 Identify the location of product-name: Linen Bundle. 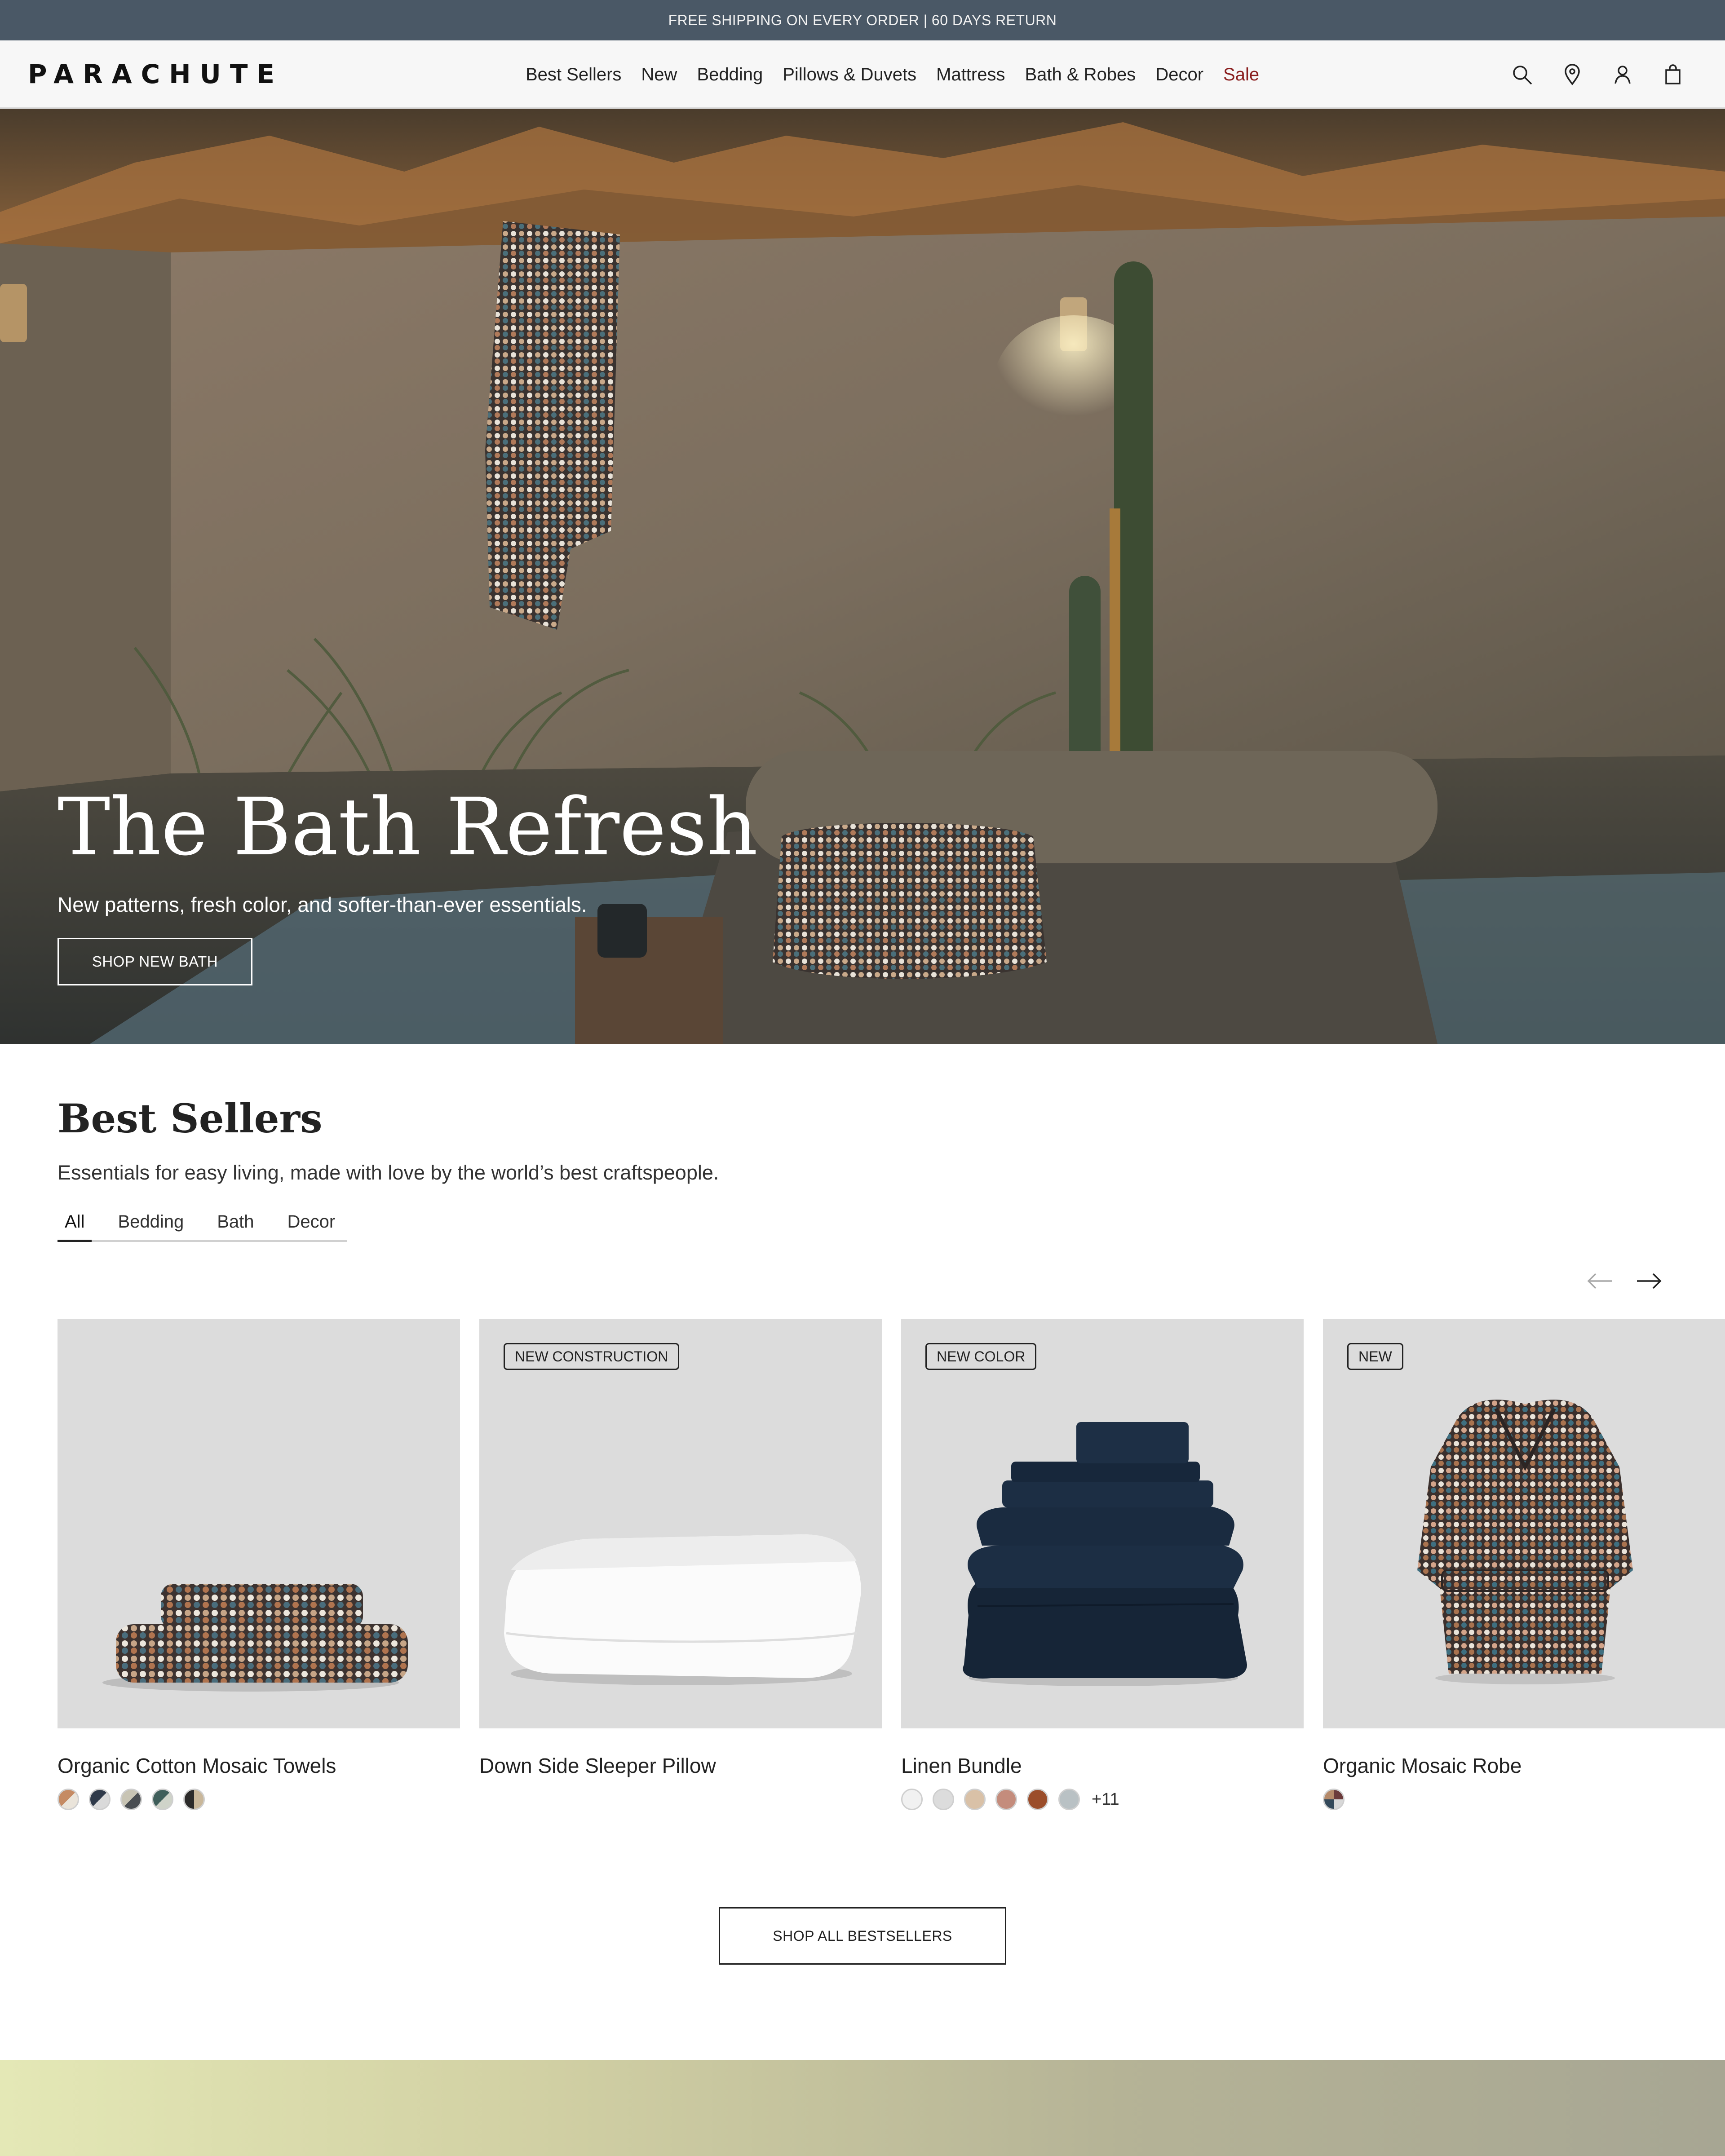
(1102, 1766).